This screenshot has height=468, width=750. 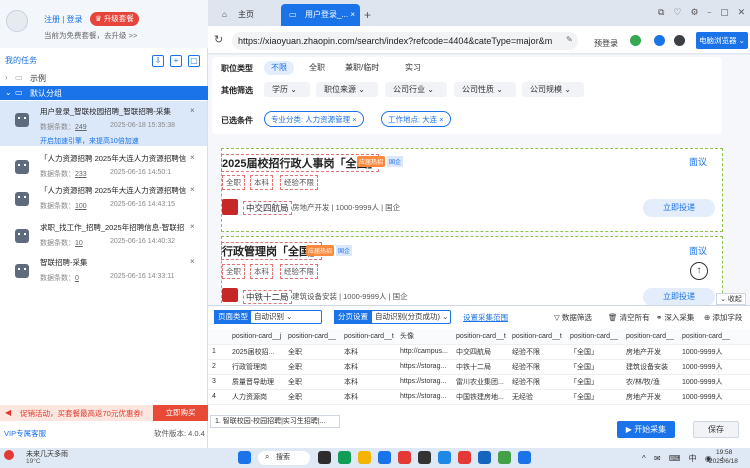 What do you see at coordinates (77, 278) in the screenshot?
I see `count-value: 0` at bounding box center [77, 278].